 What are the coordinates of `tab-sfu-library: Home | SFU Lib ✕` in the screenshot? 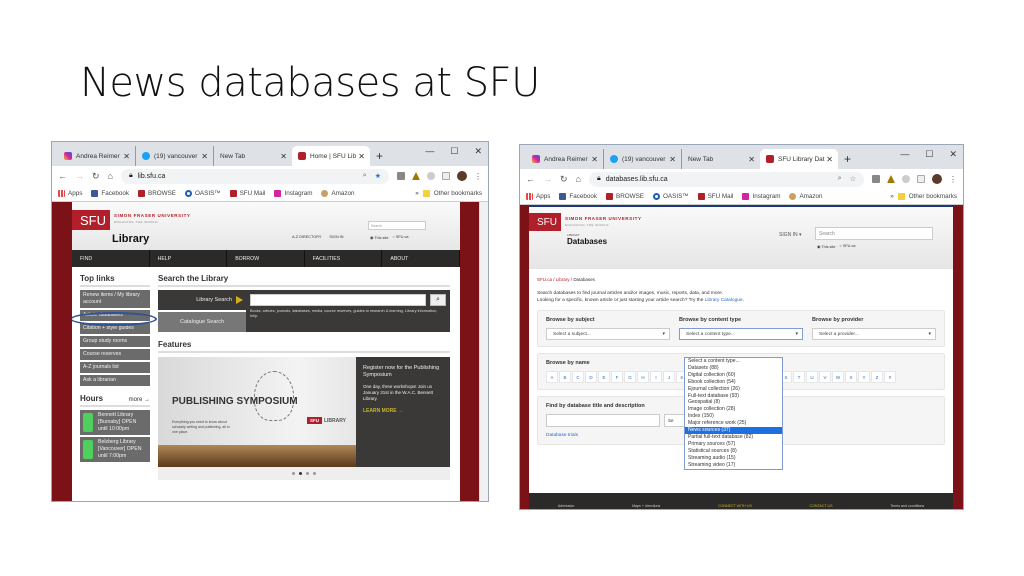 It's located at (331, 156).